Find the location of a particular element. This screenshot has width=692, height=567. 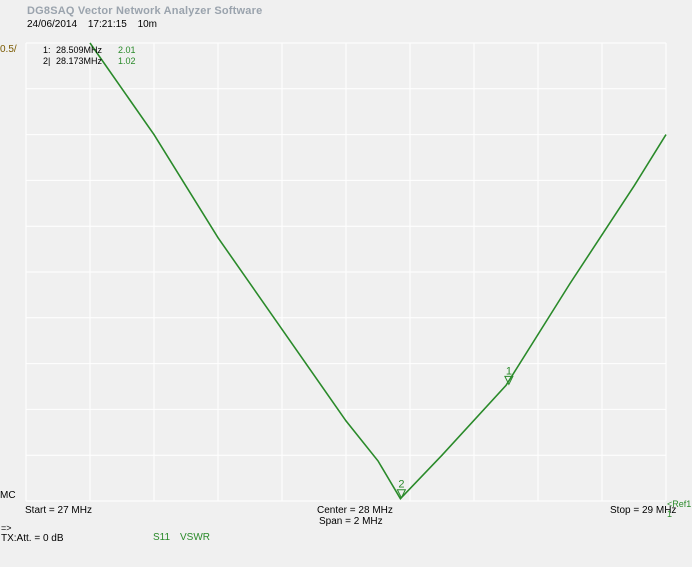

center-freq-label: Center = 28 MHz is located at coordinates (355, 510).